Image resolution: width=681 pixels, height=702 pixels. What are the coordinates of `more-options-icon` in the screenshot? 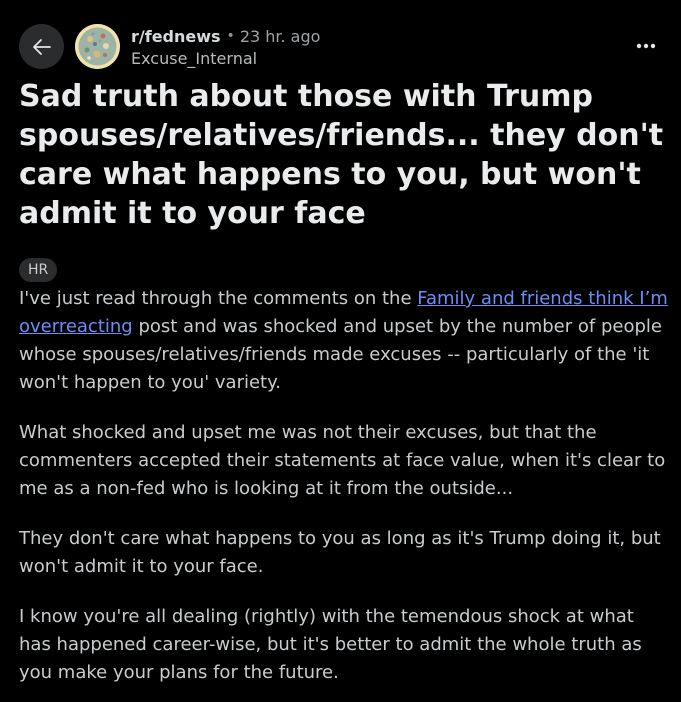 It's located at (646, 46).